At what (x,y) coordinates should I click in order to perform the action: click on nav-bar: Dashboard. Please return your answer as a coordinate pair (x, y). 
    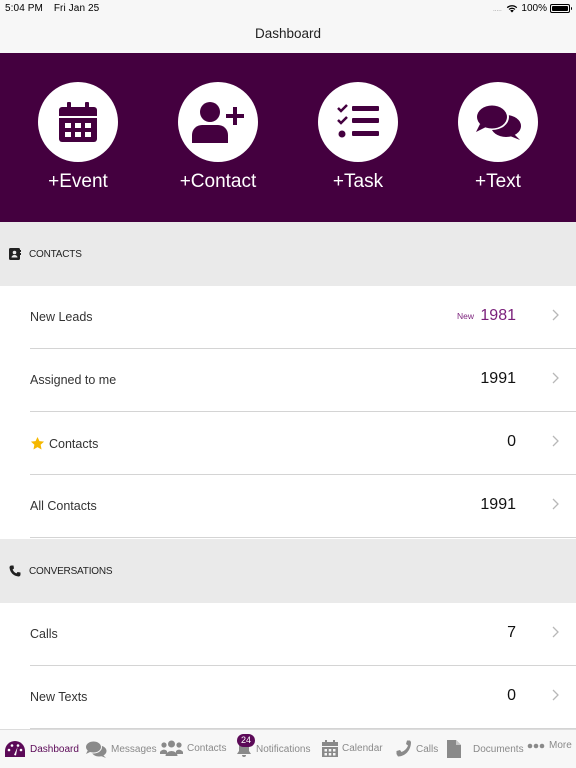
    Looking at the image, I should click on (288, 35).